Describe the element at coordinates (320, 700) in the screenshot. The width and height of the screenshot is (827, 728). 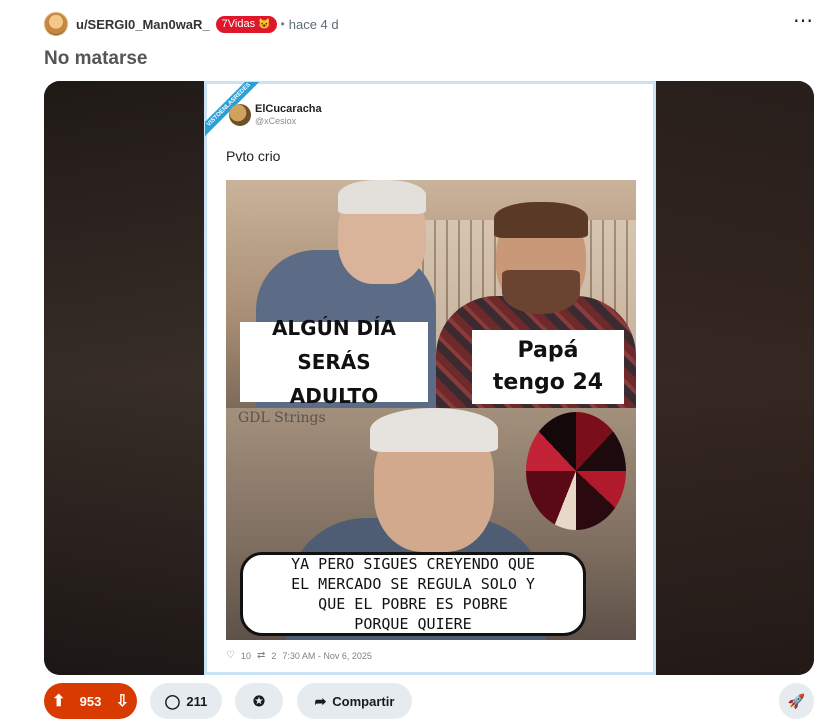
I see `share-arrow-icon: ➦` at that location.